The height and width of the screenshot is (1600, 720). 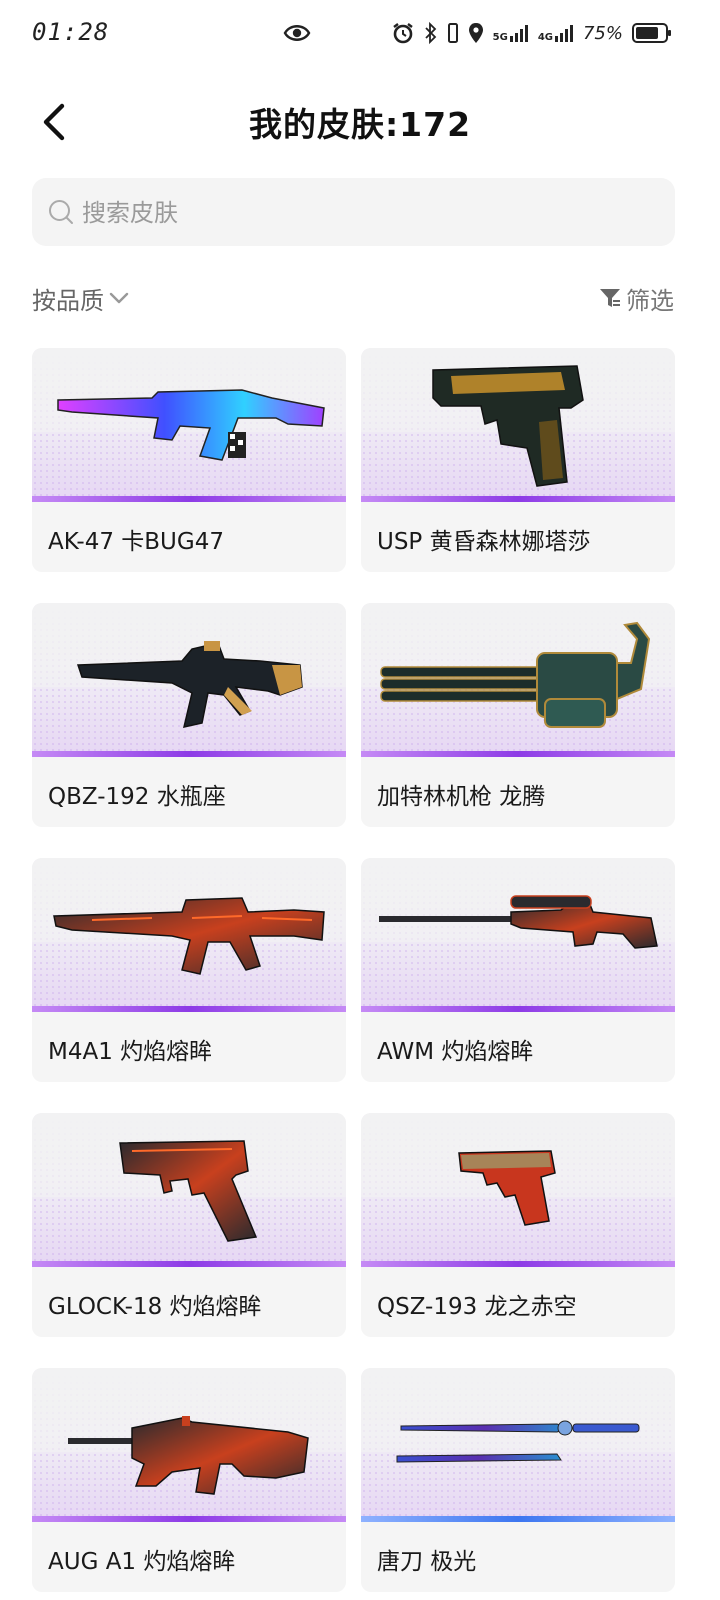 I want to click on skin-card: AK-47 卡BUG47, so click(x=189, y=460).